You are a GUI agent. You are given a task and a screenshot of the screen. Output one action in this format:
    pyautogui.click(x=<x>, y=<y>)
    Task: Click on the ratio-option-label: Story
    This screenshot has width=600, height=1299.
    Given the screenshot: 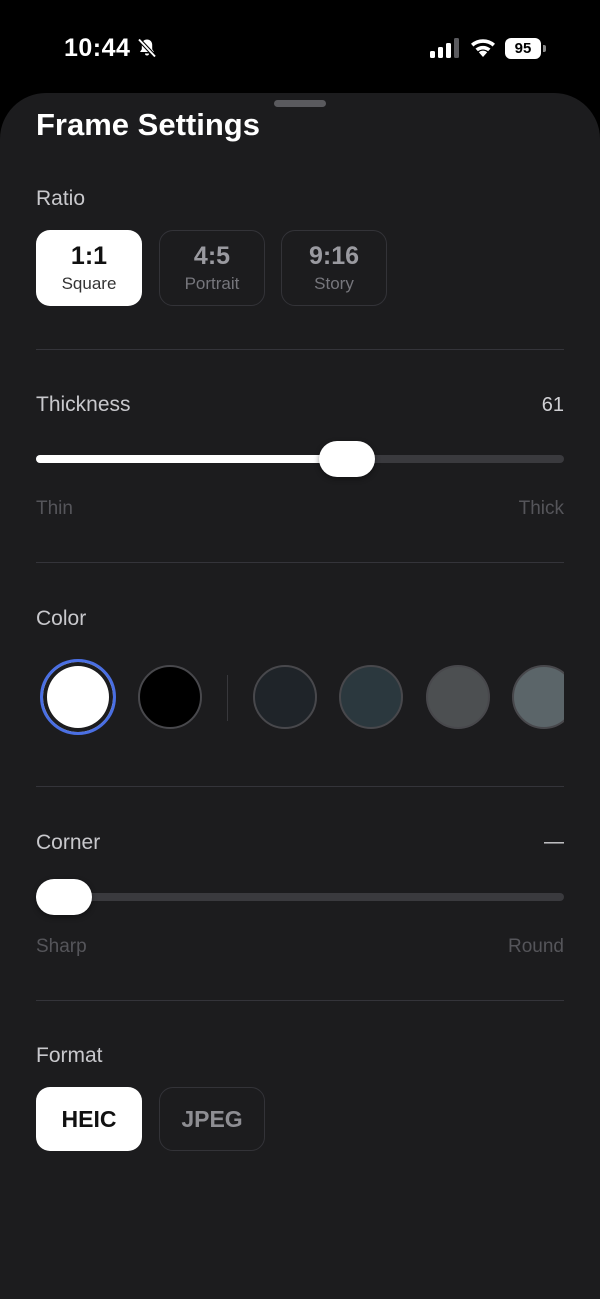 What is the action you would take?
    pyautogui.click(x=334, y=283)
    